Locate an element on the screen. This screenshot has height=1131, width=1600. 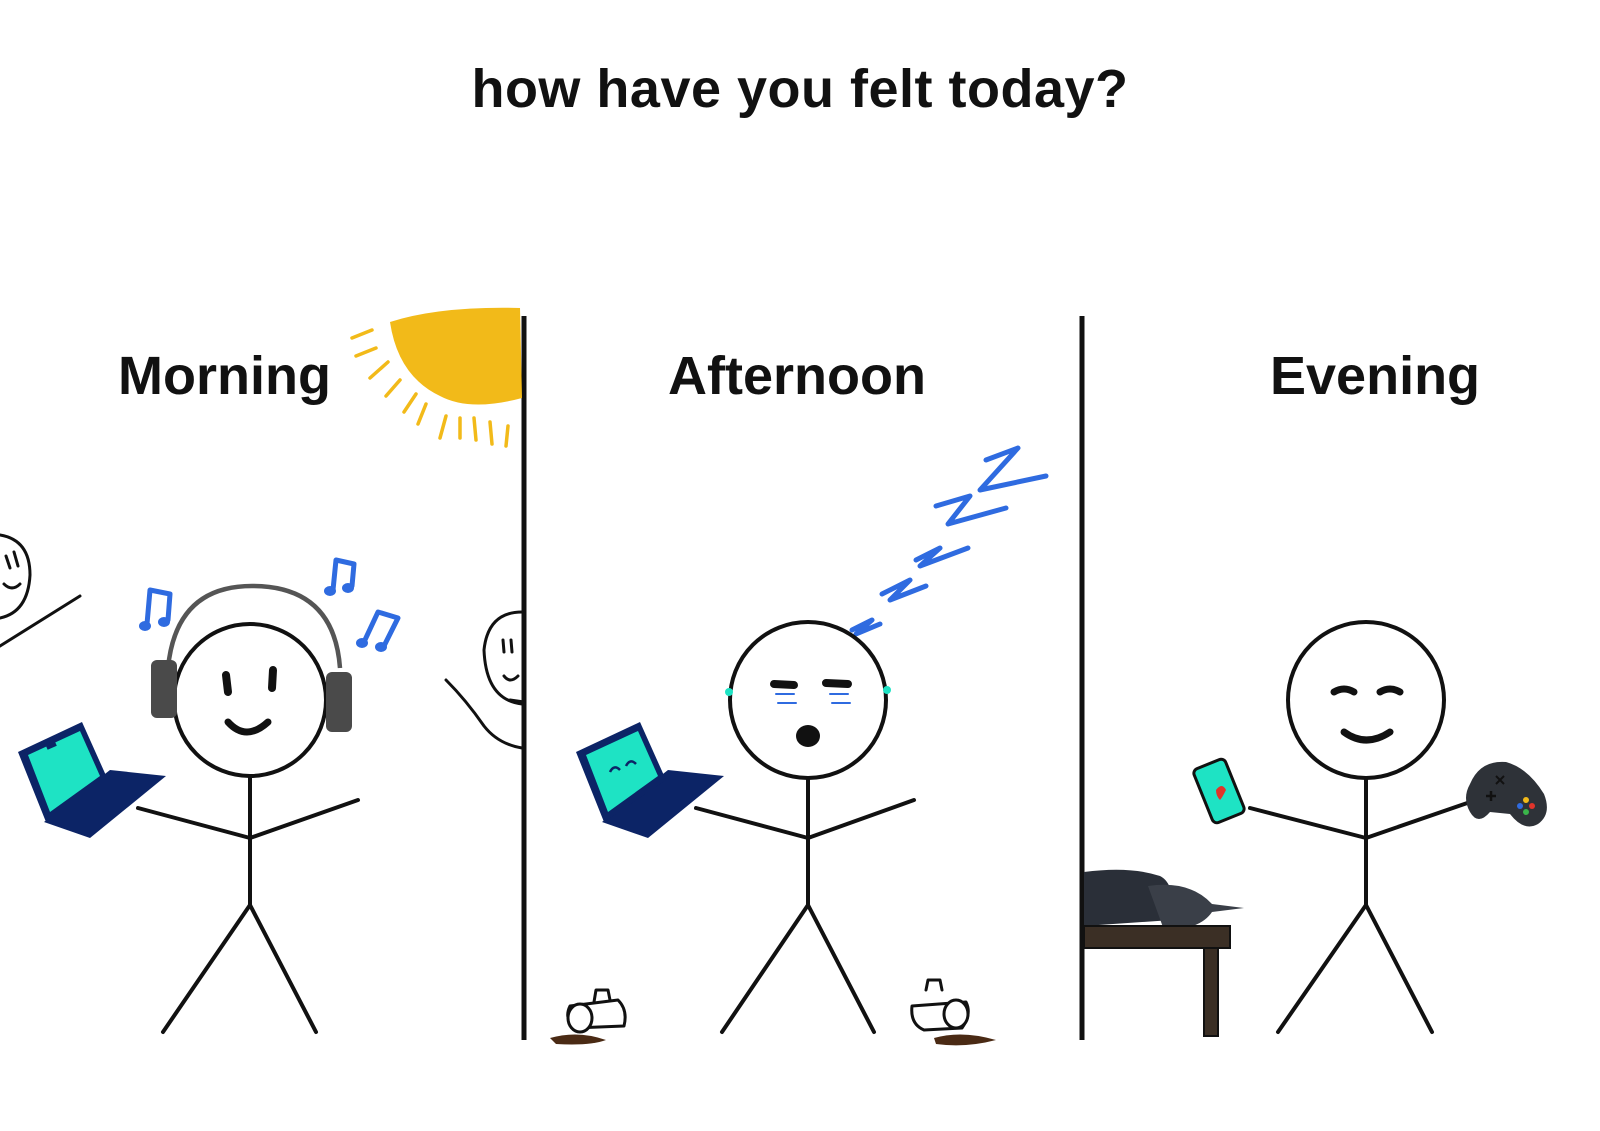
peeking-figure-left is located at coordinates (41, 590).